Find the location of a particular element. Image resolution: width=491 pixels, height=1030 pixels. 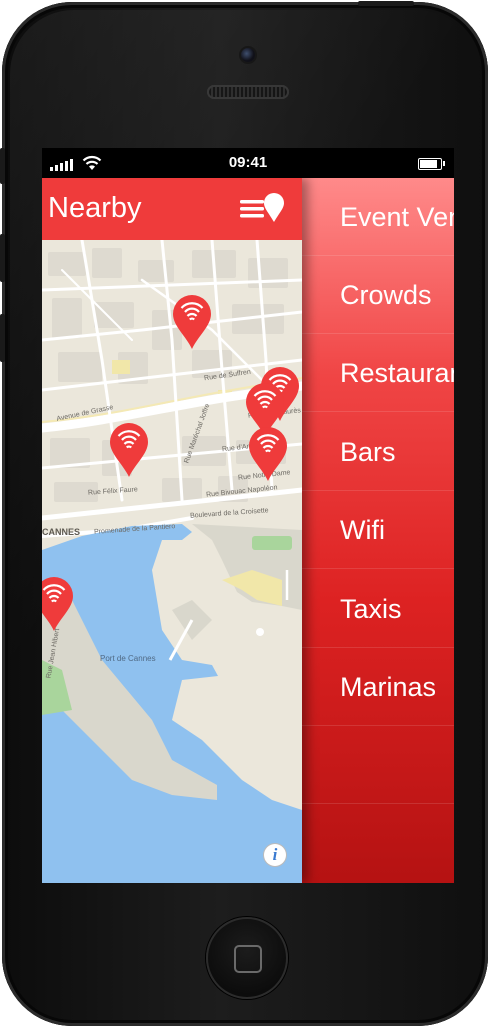

front-camera is located at coordinates (248, 55).